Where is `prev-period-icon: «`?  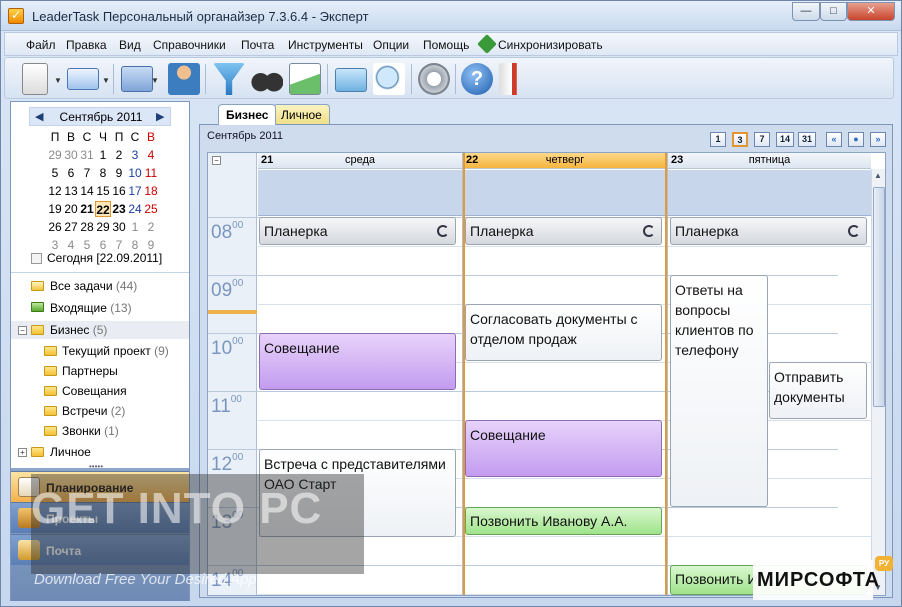
prev-period-icon: « is located at coordinates (834, 139).